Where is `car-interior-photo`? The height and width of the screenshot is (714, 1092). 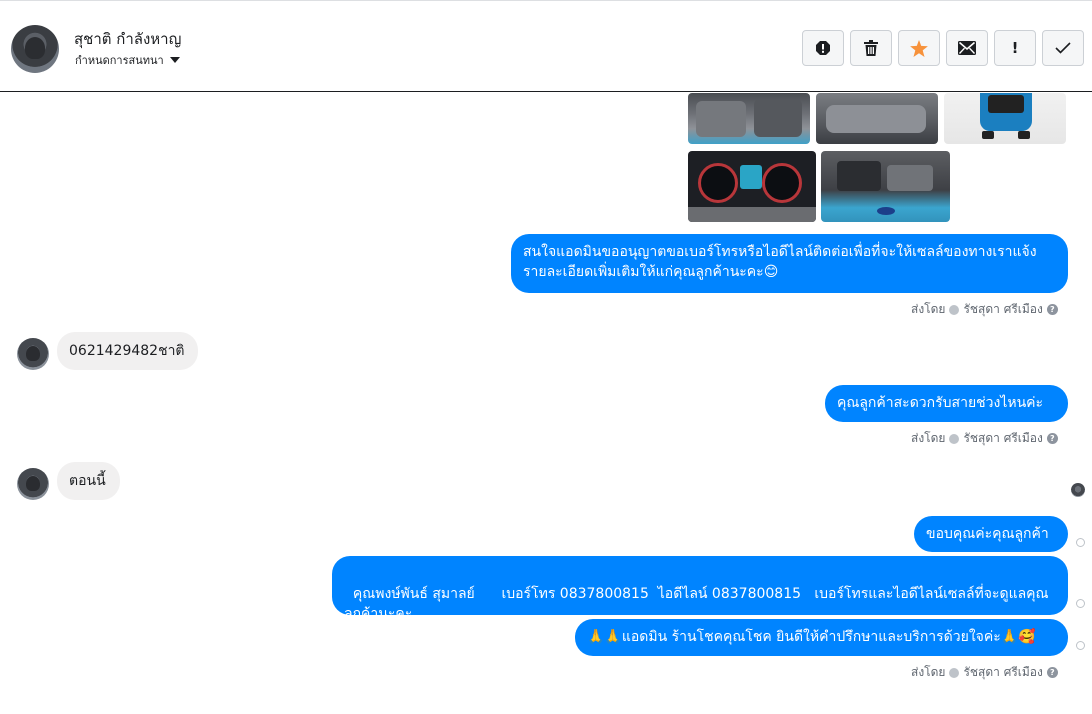
car-interior-photo is located at coordinates (749, 118).